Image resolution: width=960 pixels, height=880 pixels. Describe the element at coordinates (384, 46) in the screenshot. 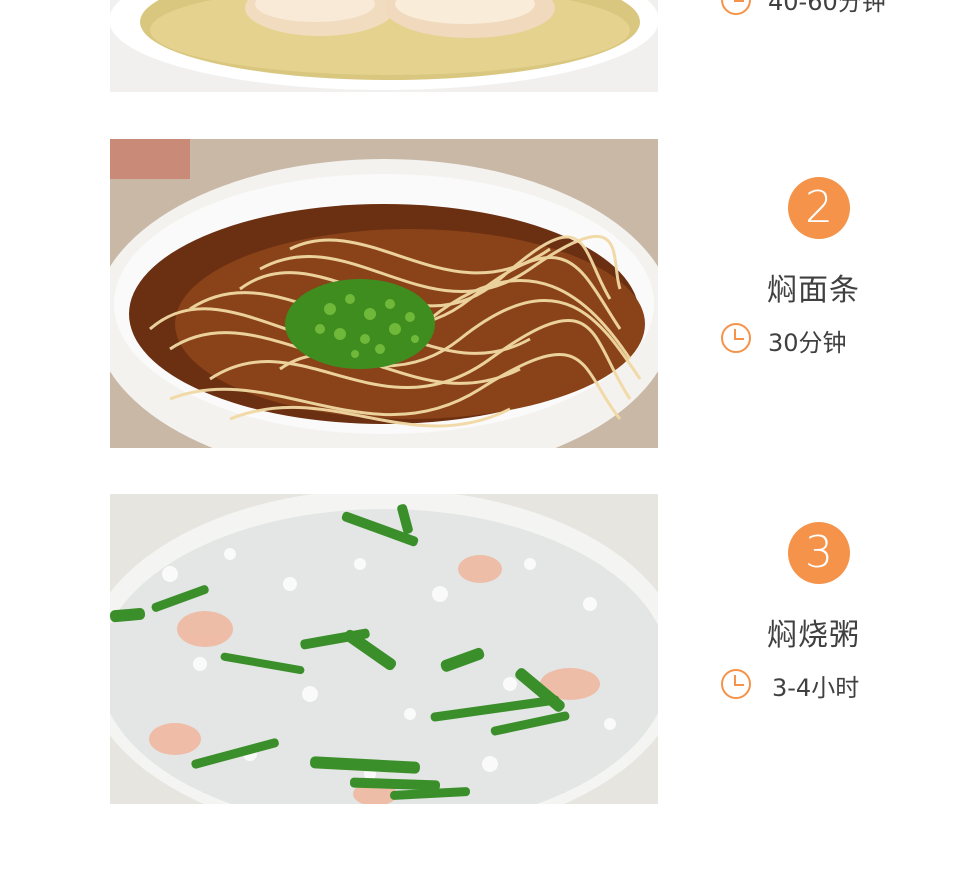

I see `food-image-eggs` at that location.